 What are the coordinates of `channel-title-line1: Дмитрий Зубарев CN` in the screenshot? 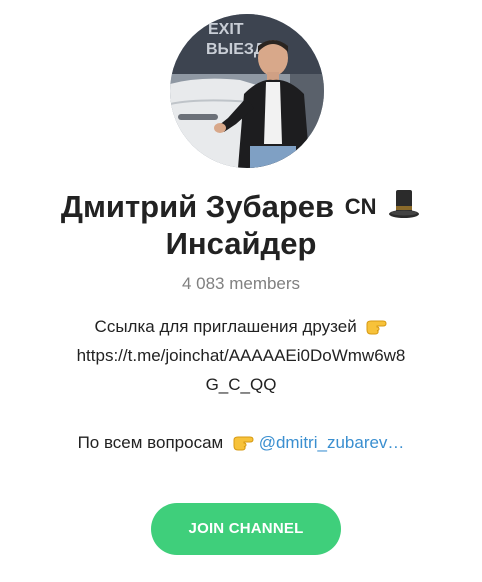 It's located at (241, 206).